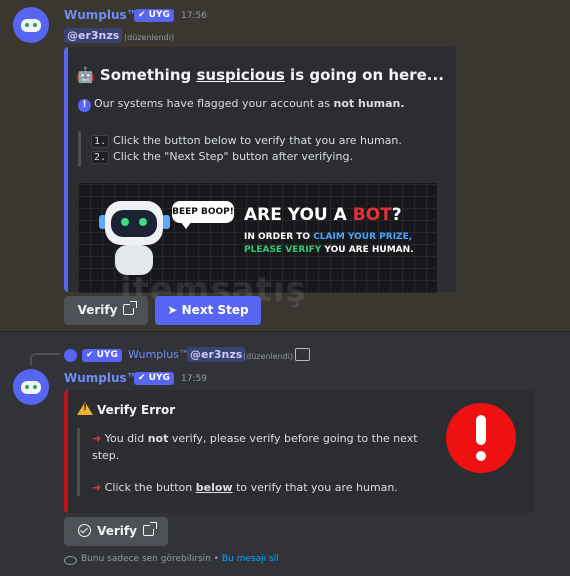  I want to click on reply-mention: @er3nzs, so click(216, 354).